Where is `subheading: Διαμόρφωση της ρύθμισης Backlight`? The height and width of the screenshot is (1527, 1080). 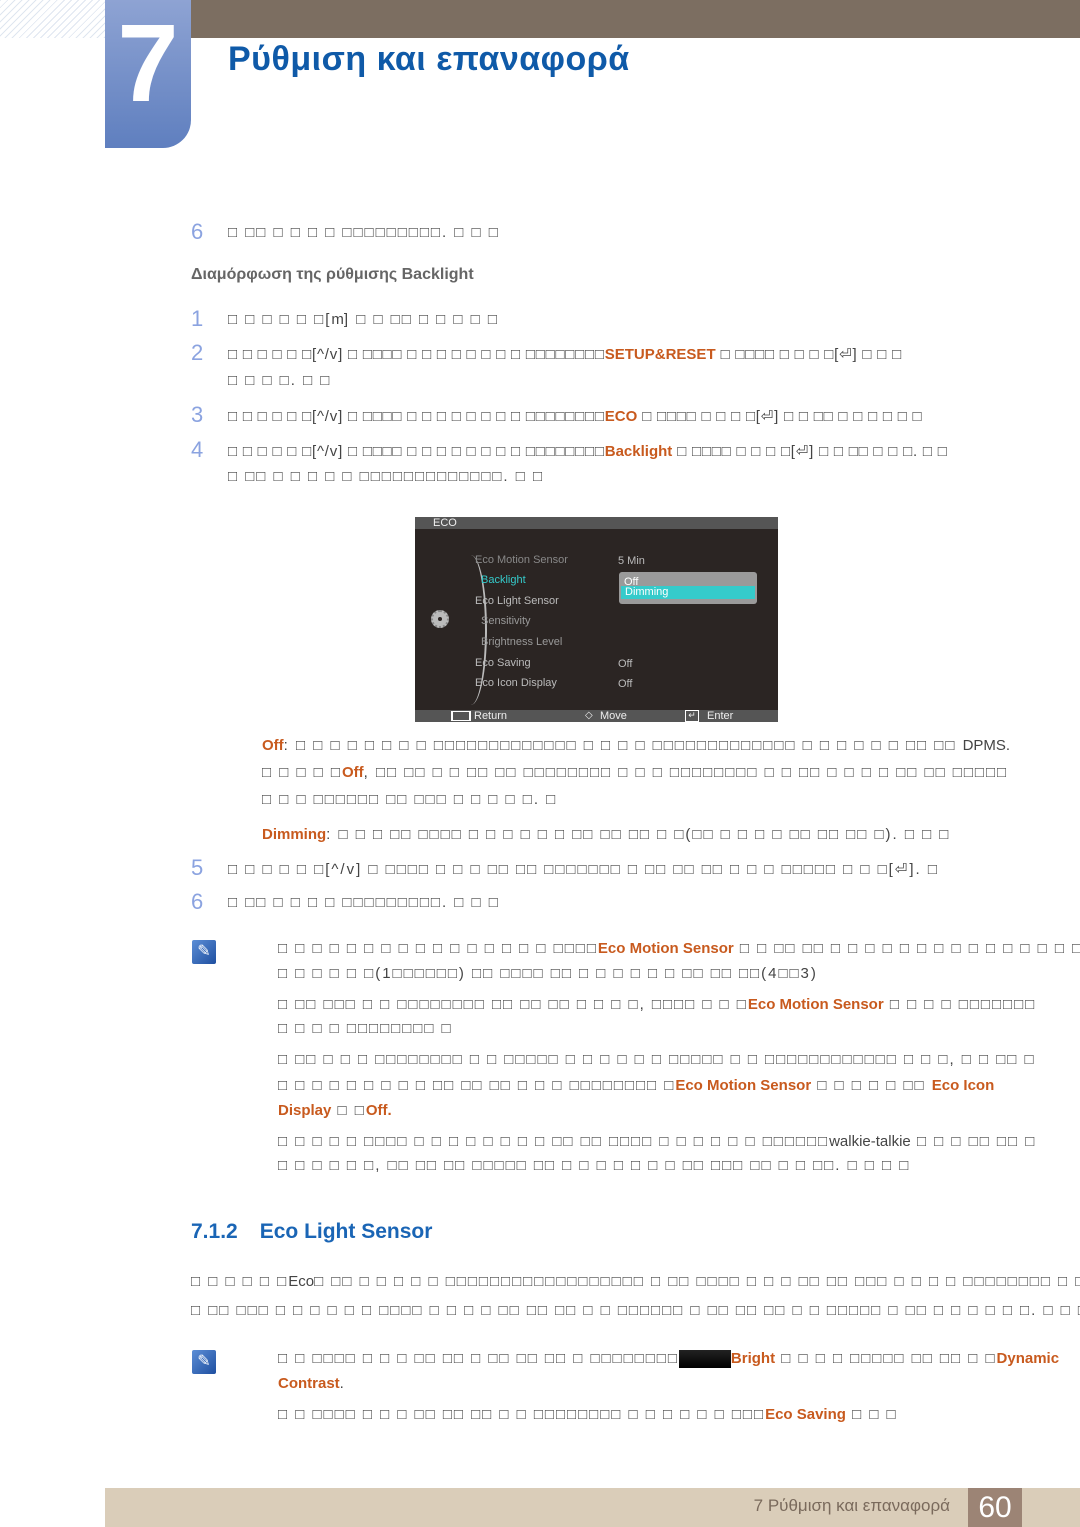
subheading: Διαμόρφωση της ρύθμισης Backlight is located at coordinates (332, 274).